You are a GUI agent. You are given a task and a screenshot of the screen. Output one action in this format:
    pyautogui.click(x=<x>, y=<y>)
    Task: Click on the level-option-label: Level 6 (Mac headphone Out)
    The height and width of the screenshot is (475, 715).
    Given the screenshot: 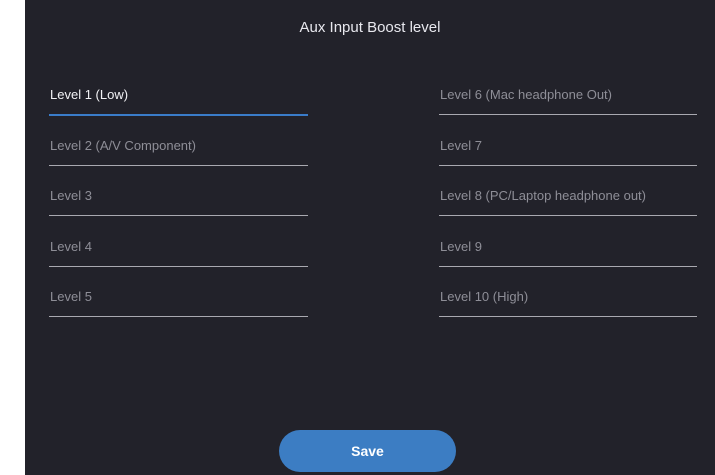 What is the action you would take?
    pyautogui.click(x=526, y=94)
    